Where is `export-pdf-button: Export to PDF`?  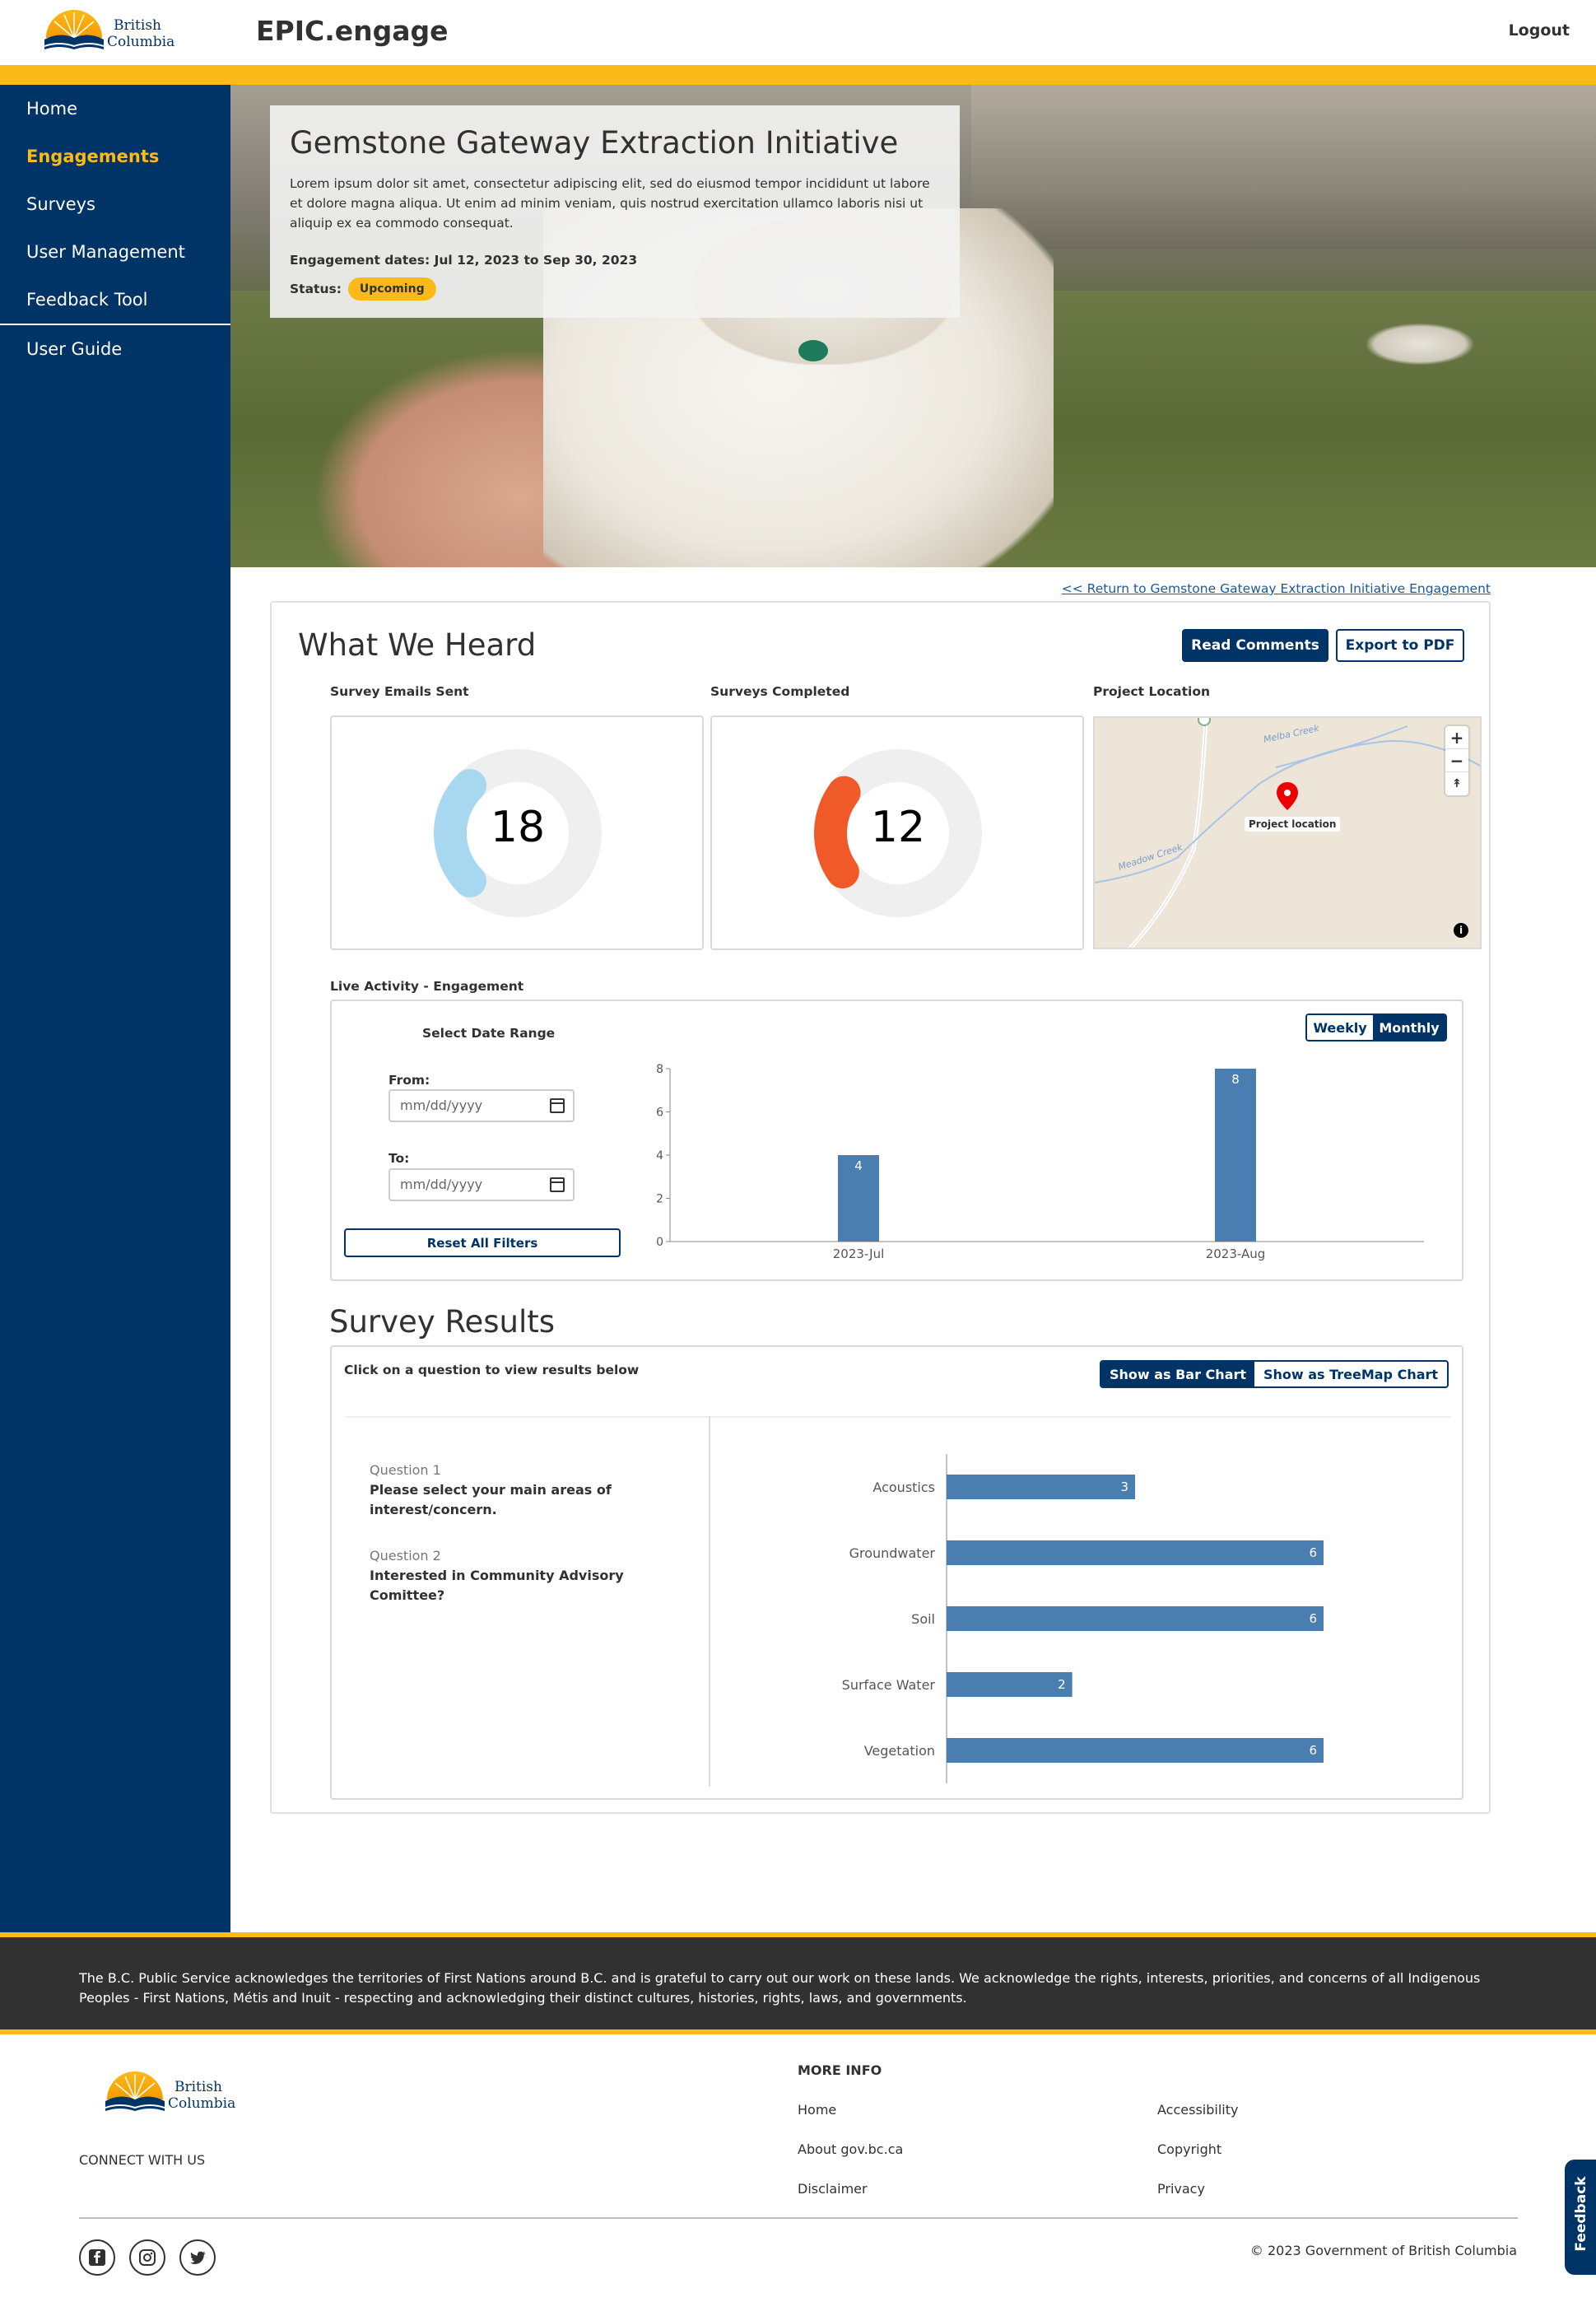 export-pdf-button: Export to PDF is located at coordinates (1400, 646).